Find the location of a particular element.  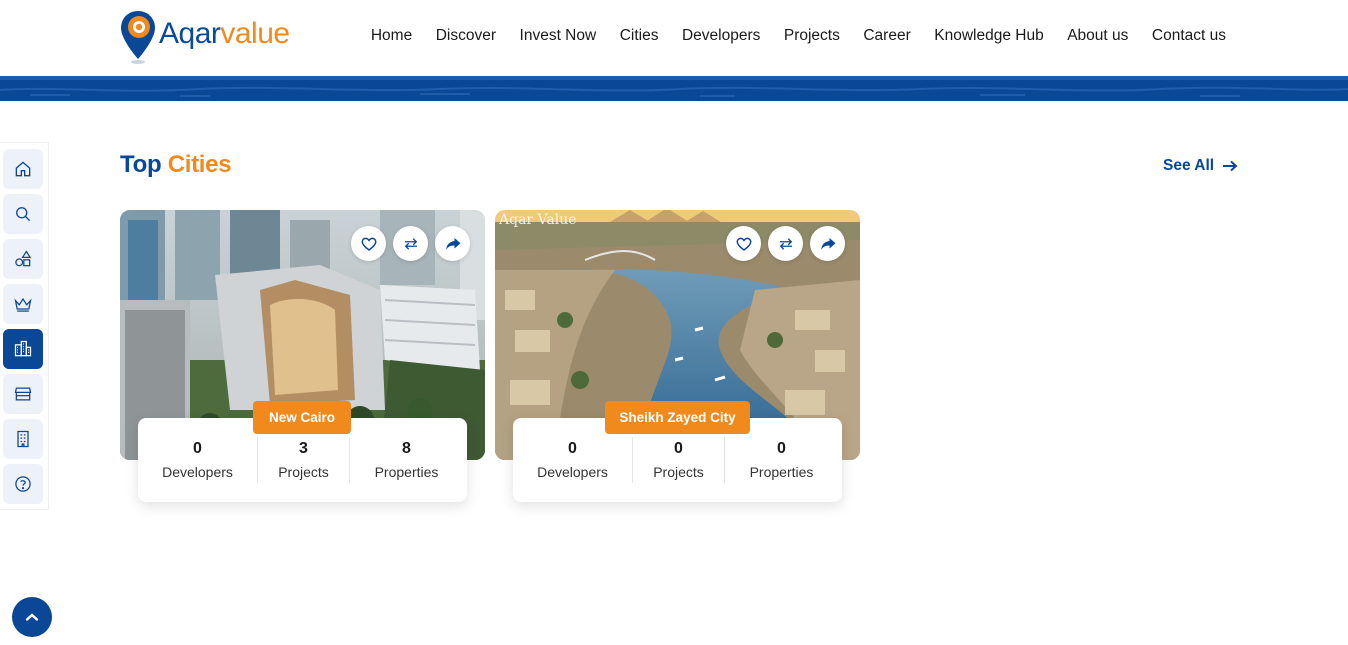

projects-count: 3 is located at coordinates (303, 448).